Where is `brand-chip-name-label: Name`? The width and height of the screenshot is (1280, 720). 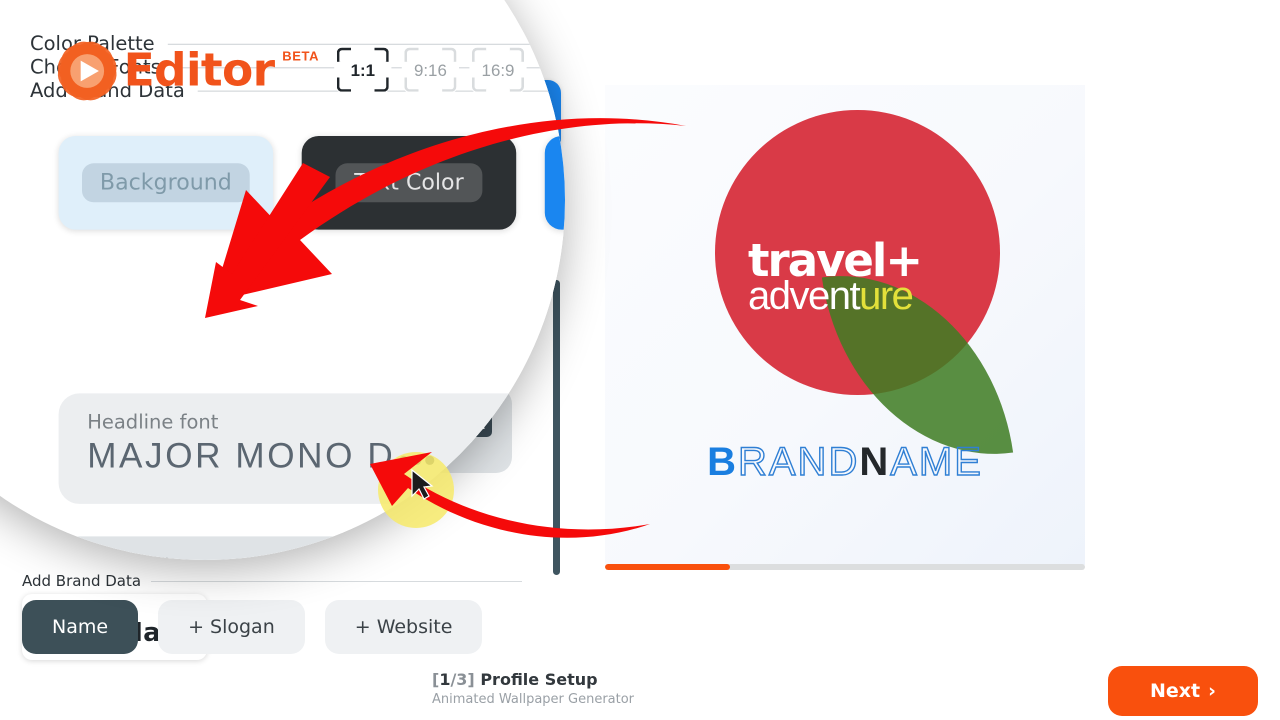
brand-chip-name-label: Name is located at coordinates (80, 627).